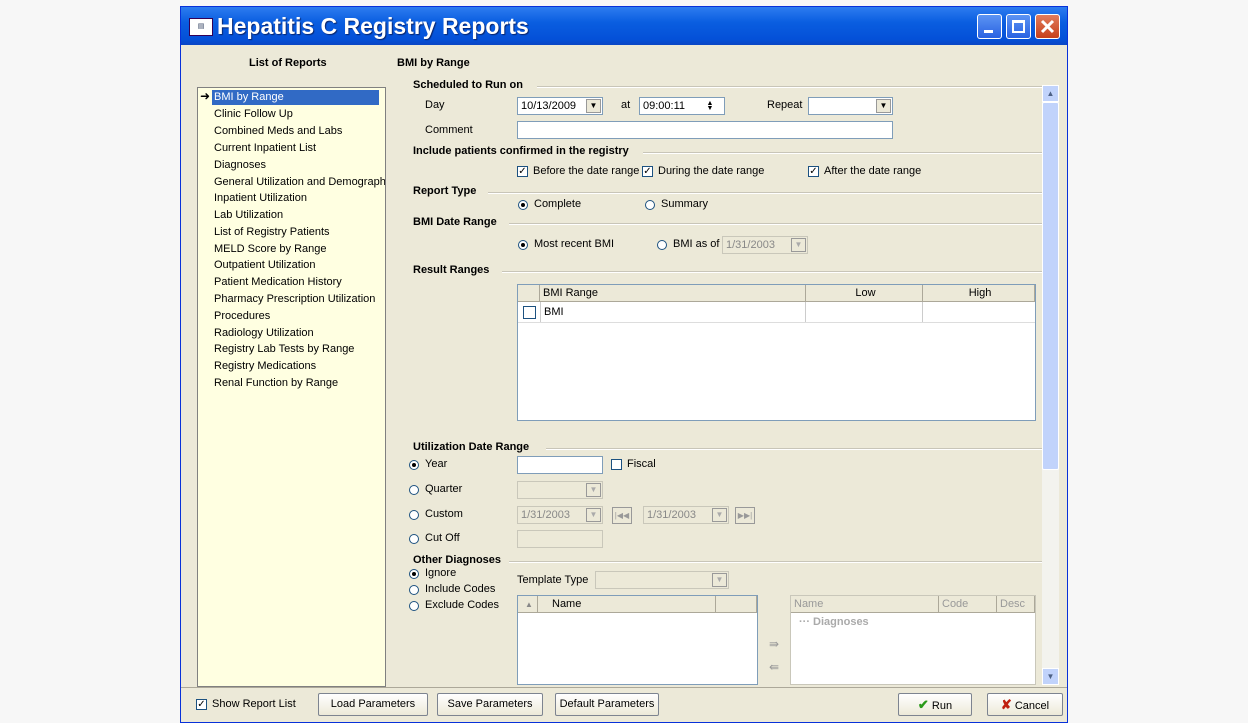 The width and height of the screenshot is (1248, 723). Describe the element at coordinates (523, 245) in the screenshot. I see `most-recent-bmi-radio` at that location.